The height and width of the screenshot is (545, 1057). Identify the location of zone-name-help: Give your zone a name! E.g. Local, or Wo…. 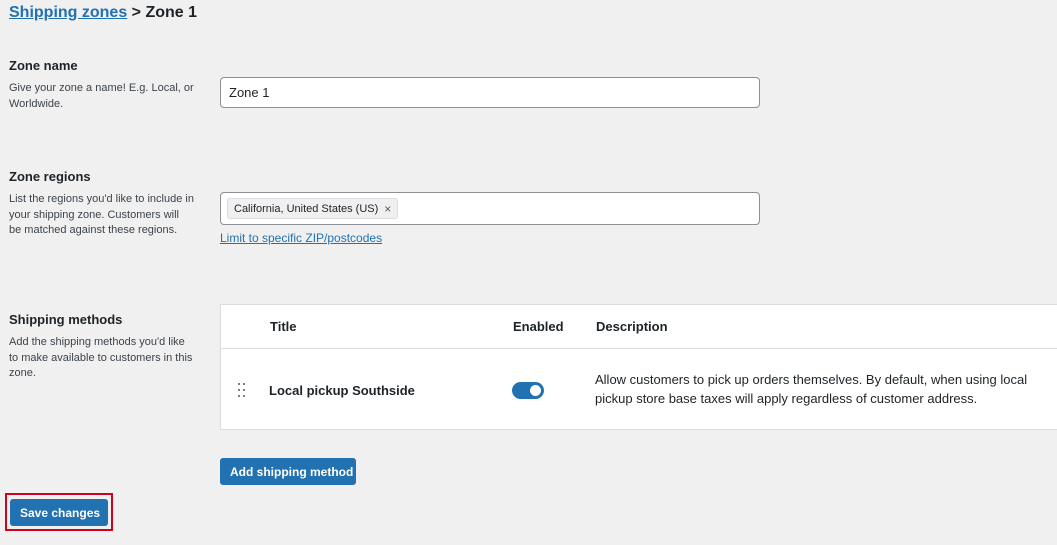
(101, 96).